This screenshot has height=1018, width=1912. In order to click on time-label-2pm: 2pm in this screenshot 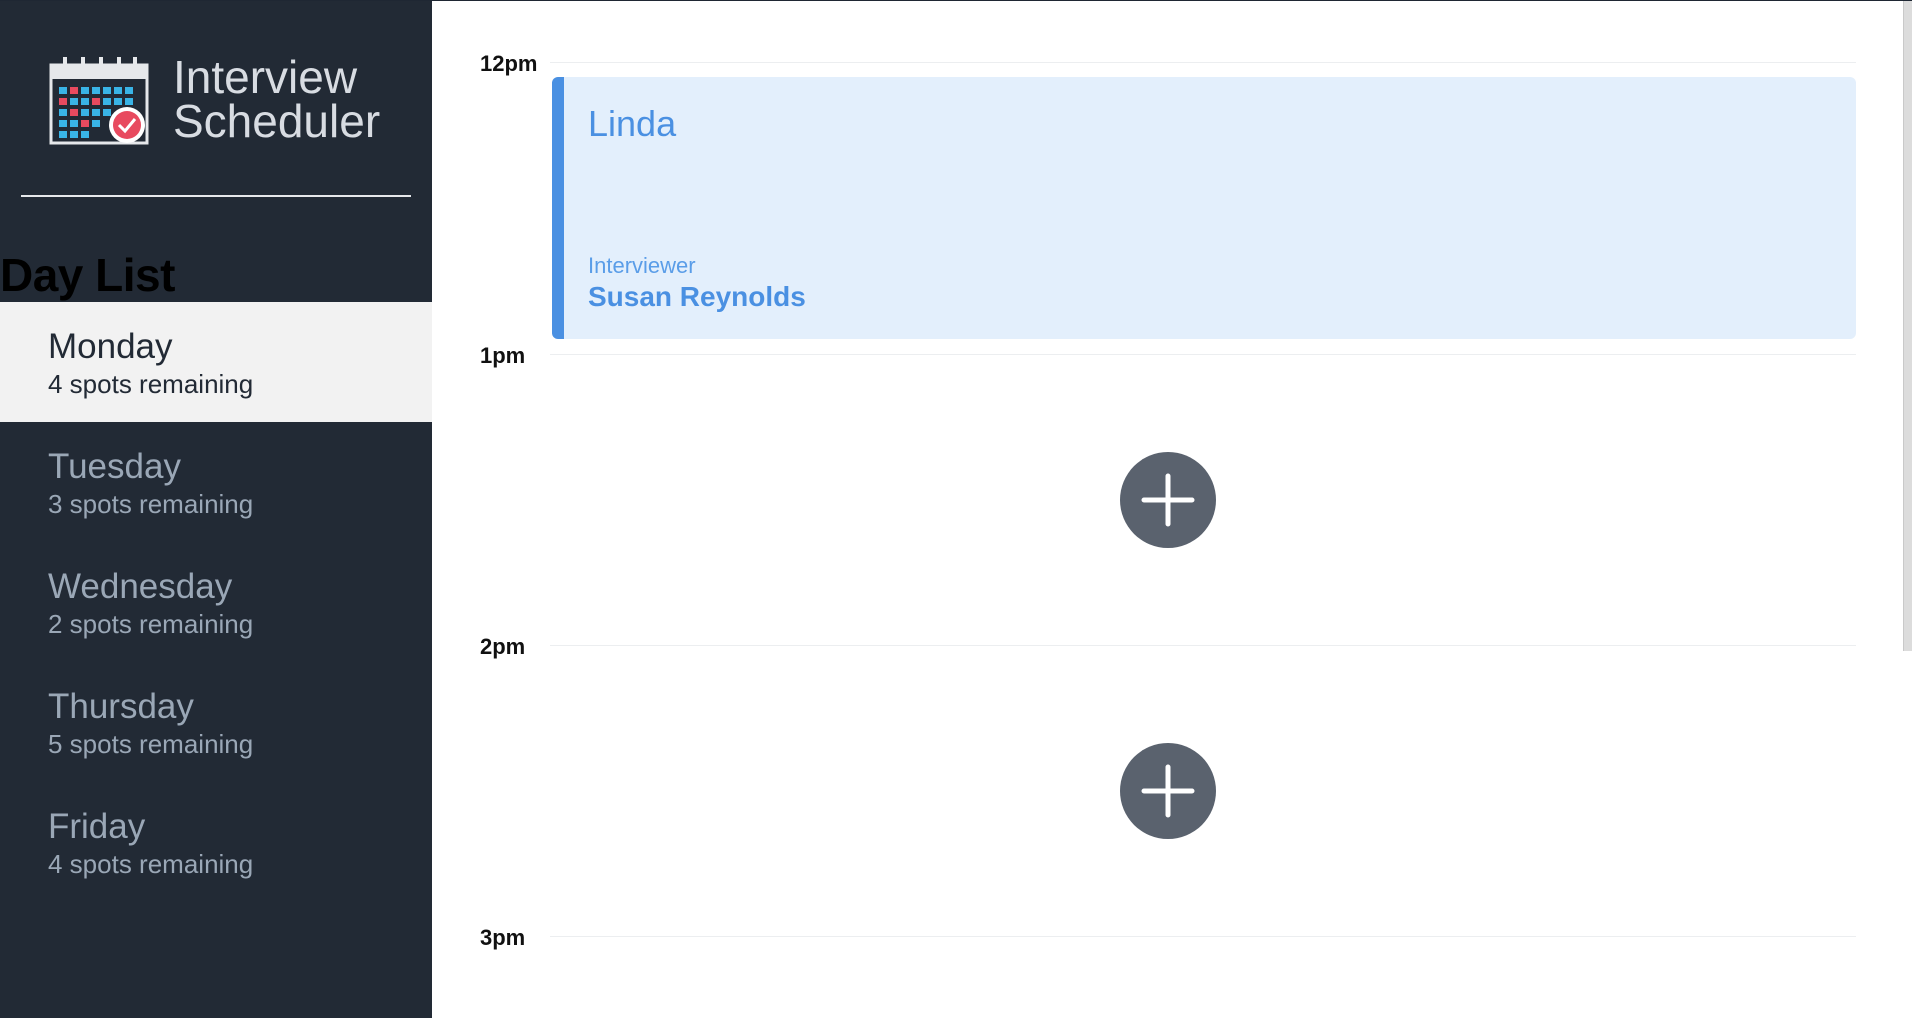, I will do `click(503, 646)`.